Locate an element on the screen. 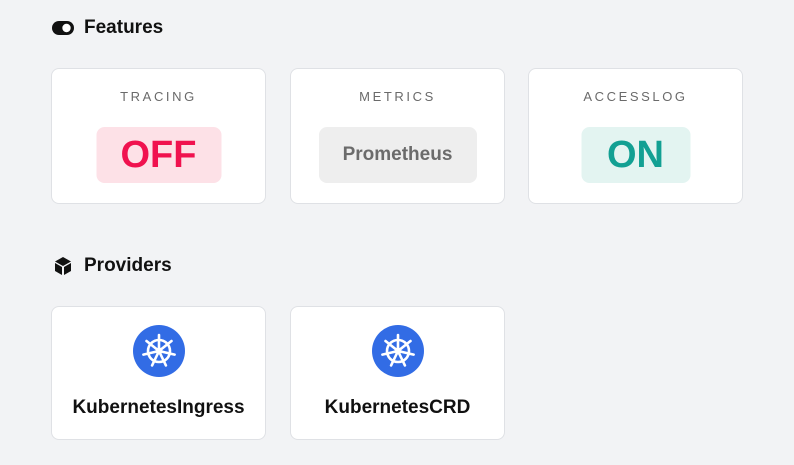  providers-title: Providers is located at coordinates (128, 265).